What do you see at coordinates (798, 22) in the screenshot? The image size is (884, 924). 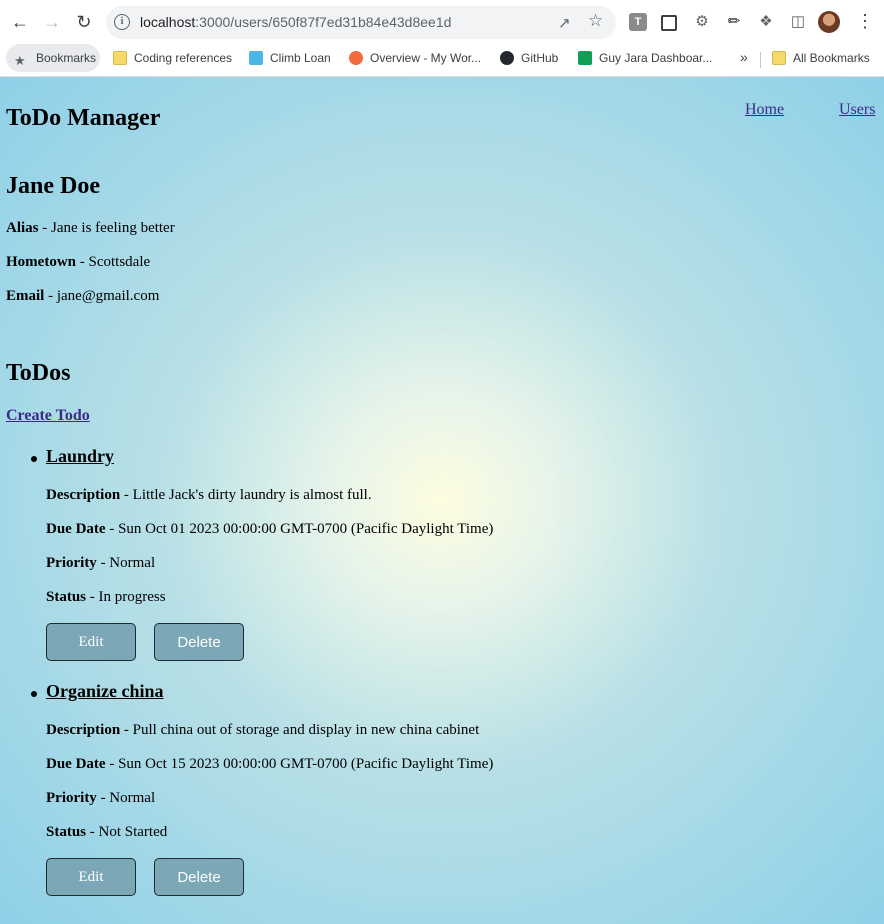 I see `side-panel-icon: ◫` at bounding box center [798, 22].